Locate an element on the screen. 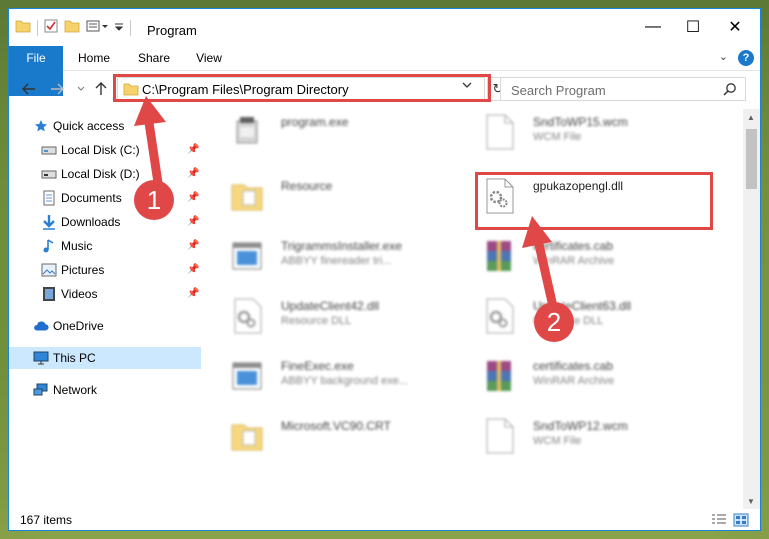  step-badge-1: 1 is located at coordinates (154, 200).